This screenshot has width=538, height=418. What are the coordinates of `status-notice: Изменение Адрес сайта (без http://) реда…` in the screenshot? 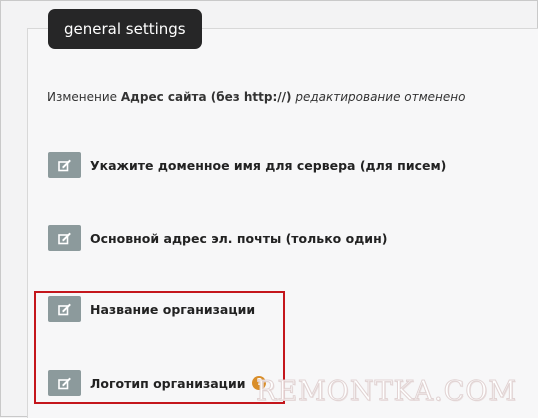 It's located at (256, 97).